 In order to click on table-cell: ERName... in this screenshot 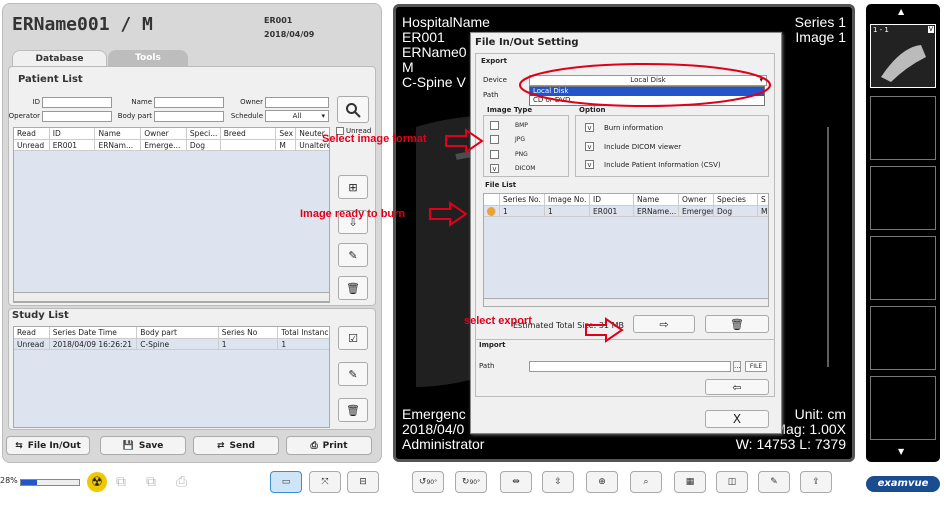, I will do `click(656, 211)`.